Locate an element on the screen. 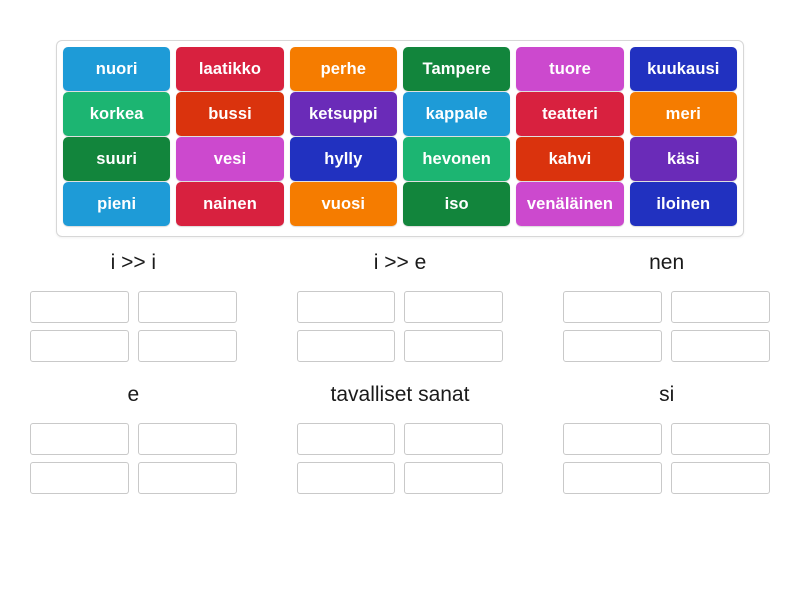 This screenshot has height=600, width=800. category-title: nen is located at coordinates (667, 262).